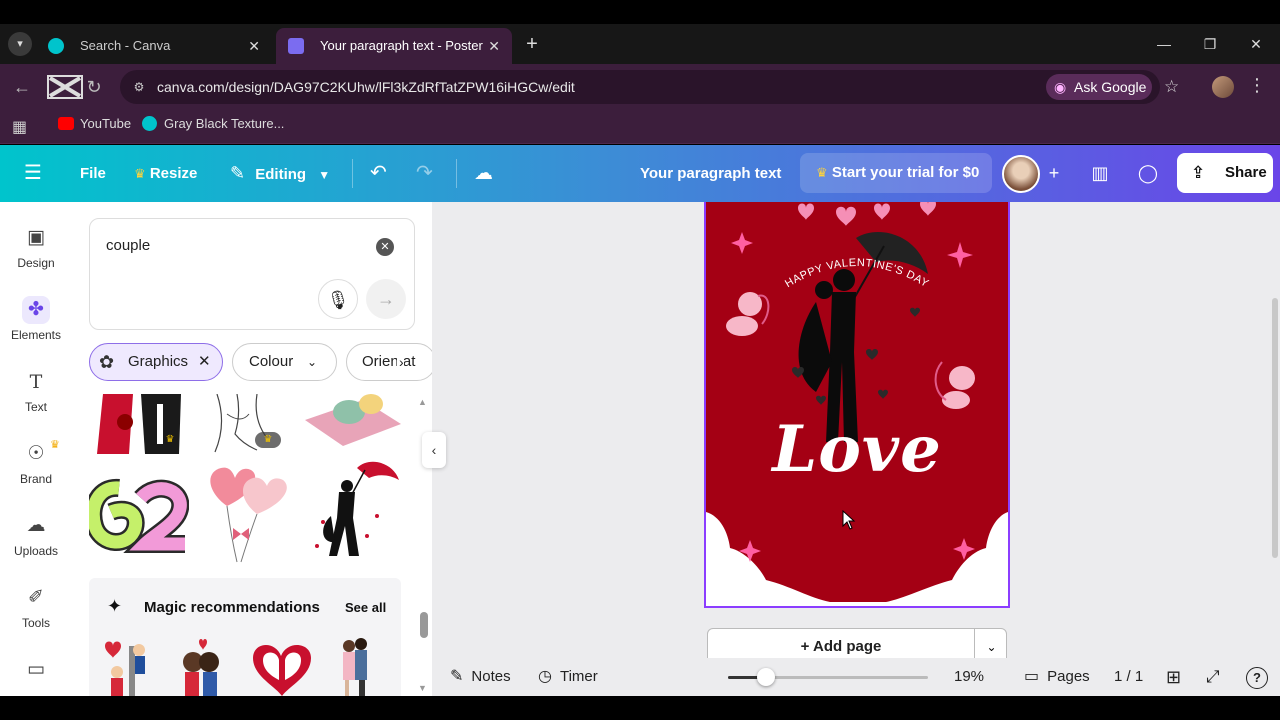 The width and height of the screenshot is (1280, 720). What do you see at coordinates (969, 677) in the screenshot?
I see `zoom-percentage: 19%` at bounding box center [969, 677].